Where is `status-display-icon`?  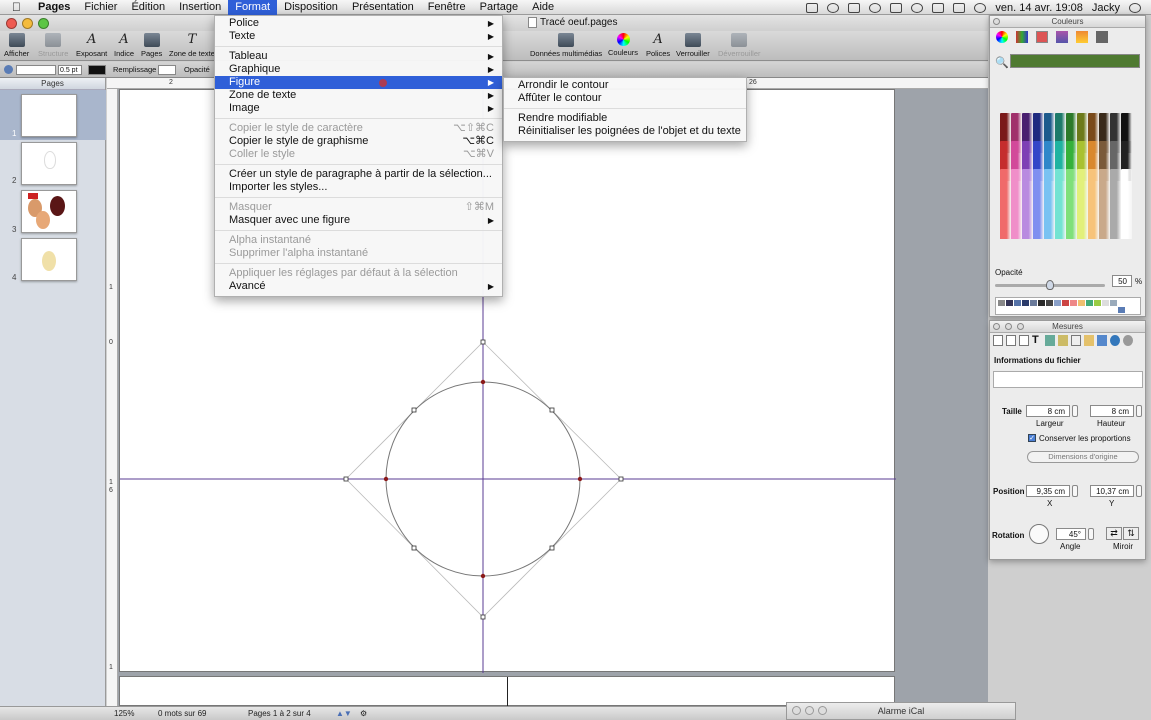
status-display-icon is located at coordinates (812, 7).